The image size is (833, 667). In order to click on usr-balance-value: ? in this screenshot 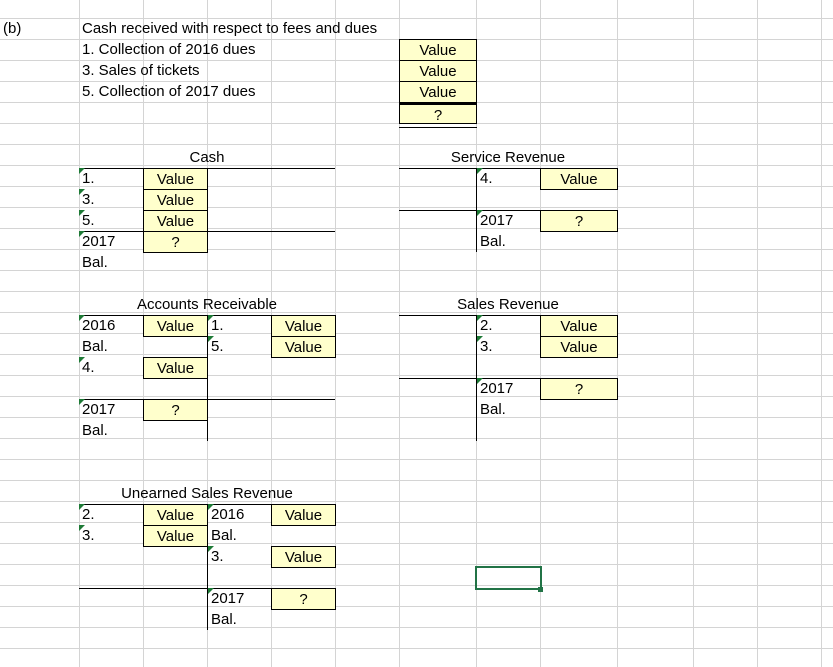, I will do `click(303, 599)`.